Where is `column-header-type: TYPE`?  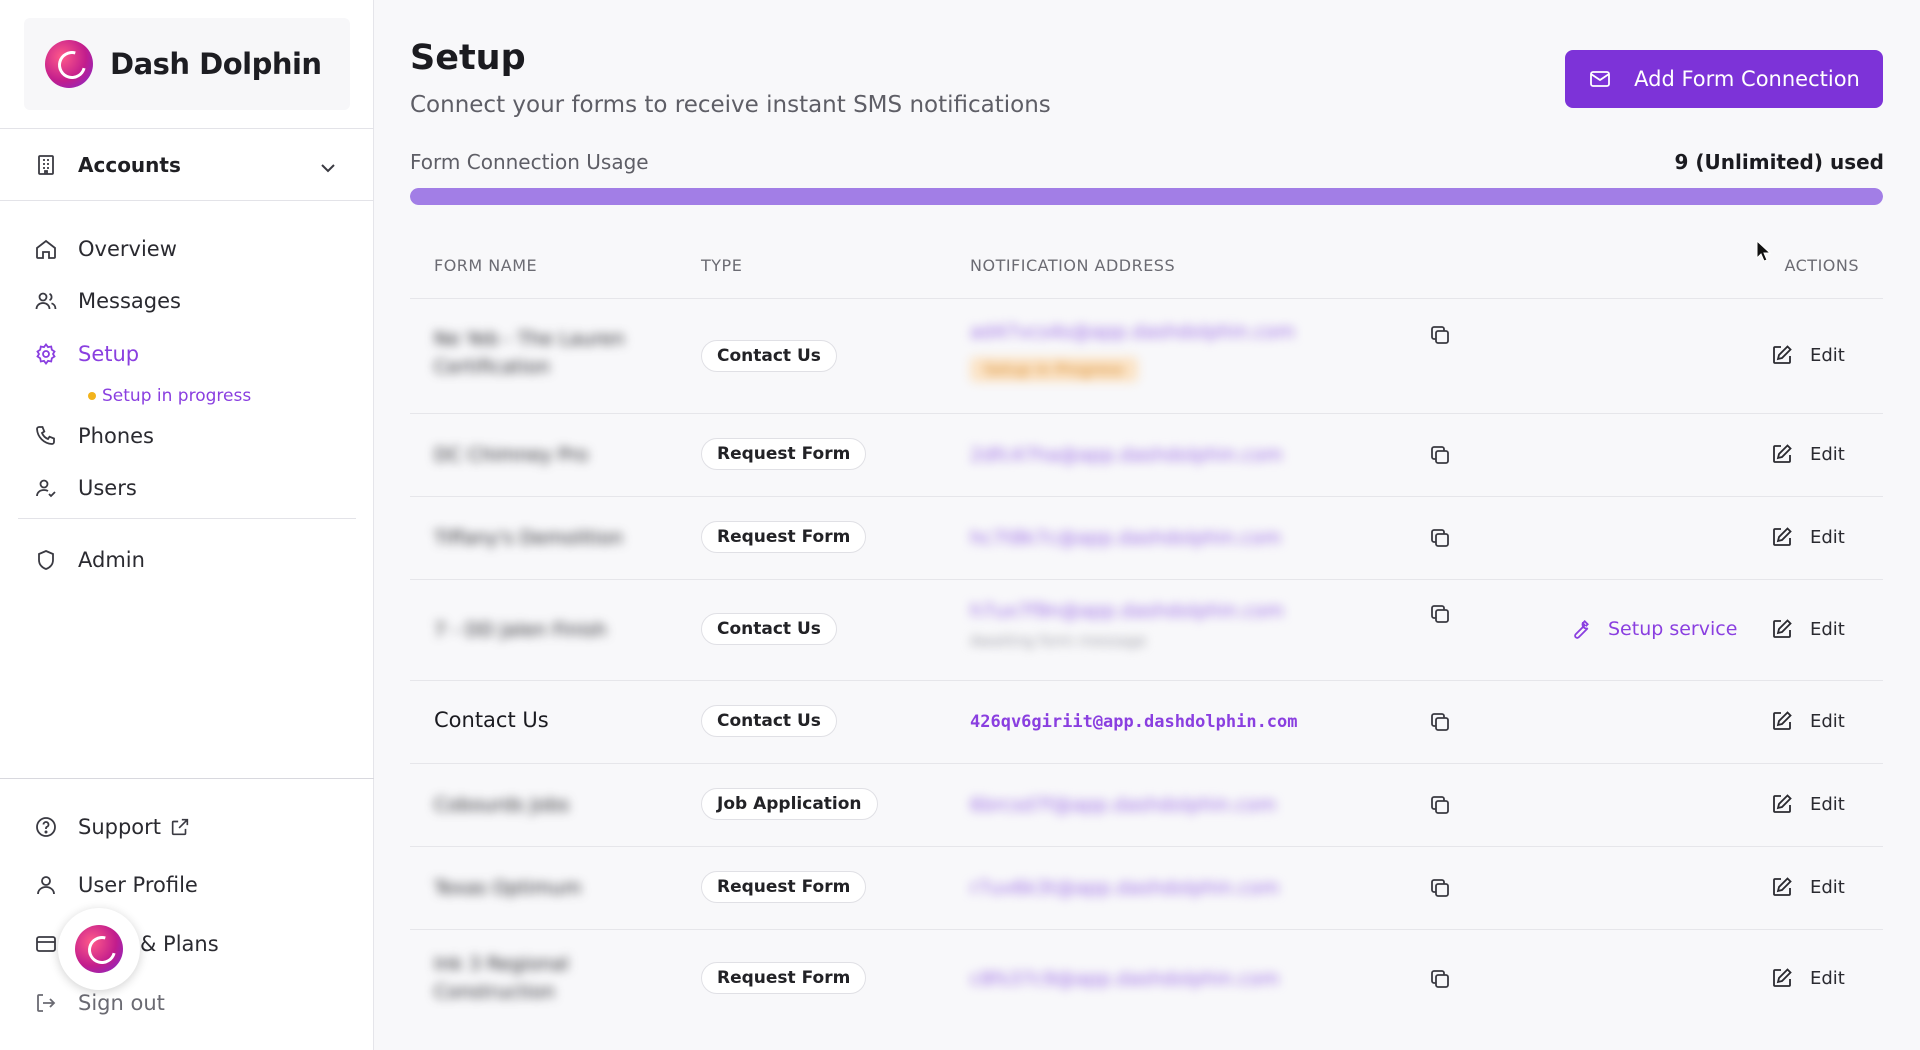 column-header-type: TYPE is located at coordinates (722, 265).